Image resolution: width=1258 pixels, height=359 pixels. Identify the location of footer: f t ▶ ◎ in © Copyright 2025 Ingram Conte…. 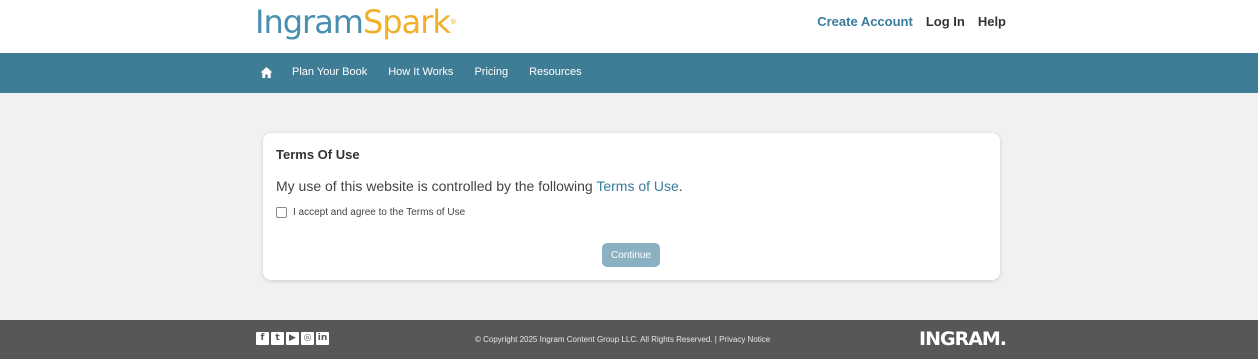
(629, 339).